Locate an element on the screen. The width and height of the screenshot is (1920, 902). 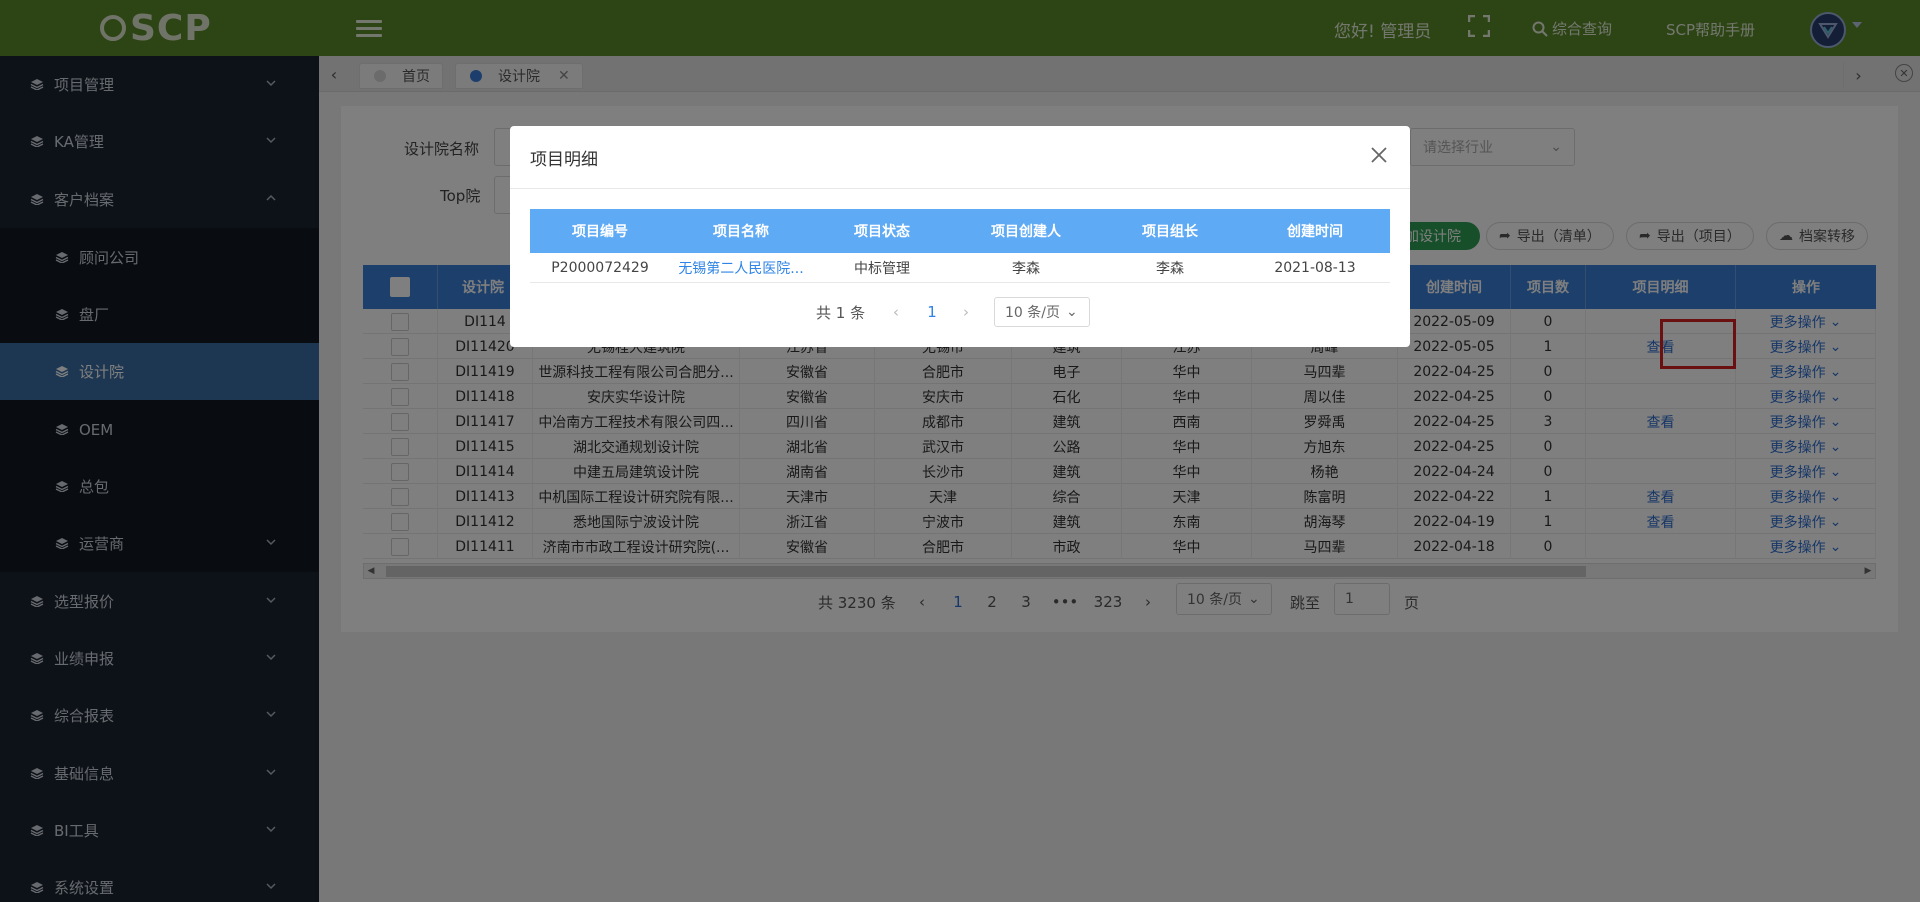
col-code-header: 项目编号 is located at coordinates (600, 232).